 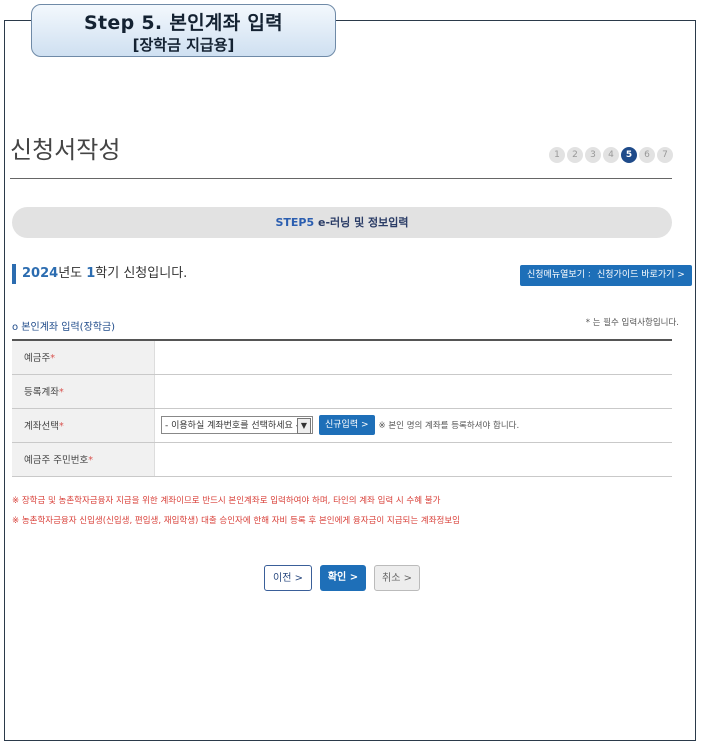 I want to click on resident-number-label: 예금주 주민번호*, so click(x=83, y=459).